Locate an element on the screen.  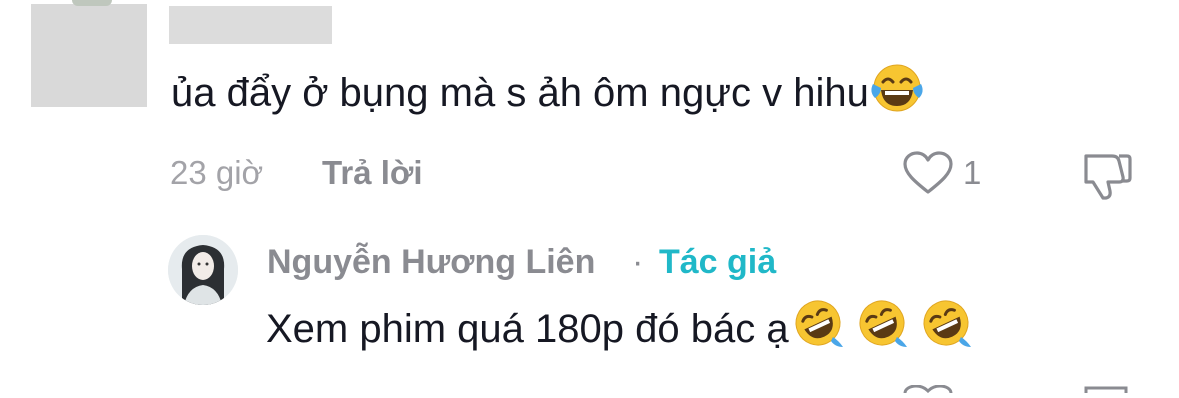
comment-timestamp: 23 giờ is located at coordinates (217, 172).